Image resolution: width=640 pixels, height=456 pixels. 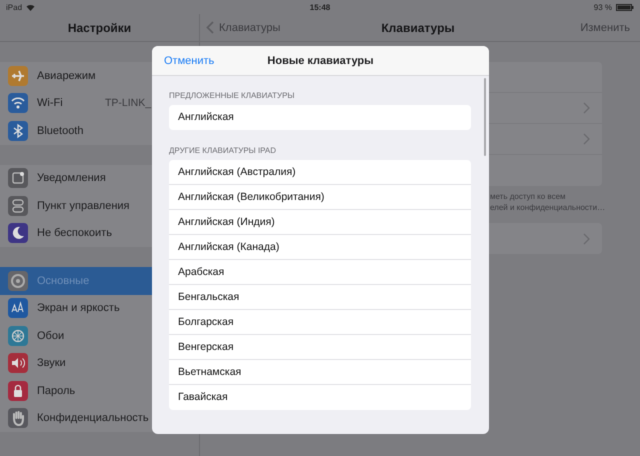 I want to click on text-size-icon, so click(x=18, y=308).